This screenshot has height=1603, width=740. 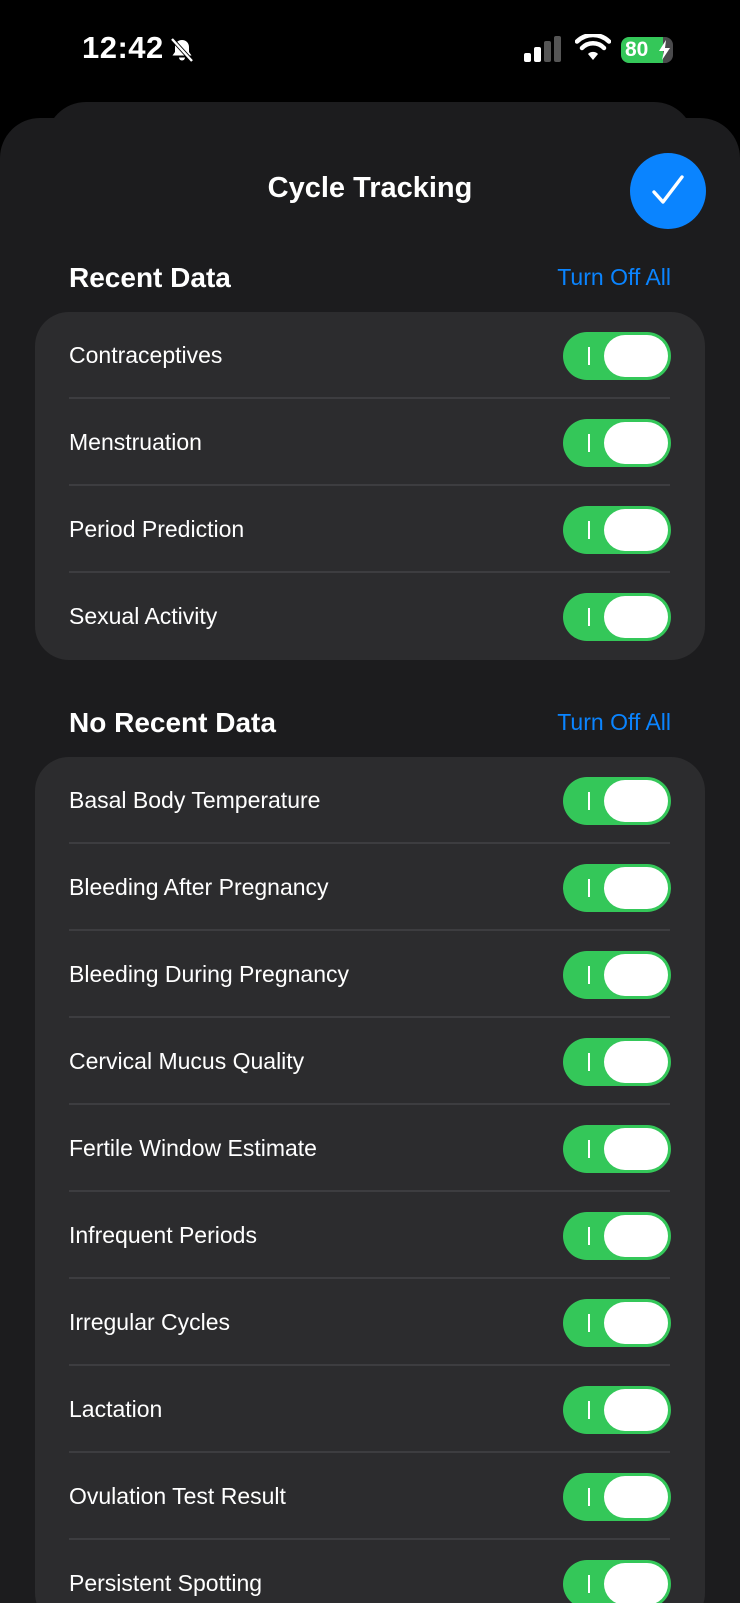 I want to click on list-item-label: Bleeding During Pregnancy, so click(x=209, y=974).